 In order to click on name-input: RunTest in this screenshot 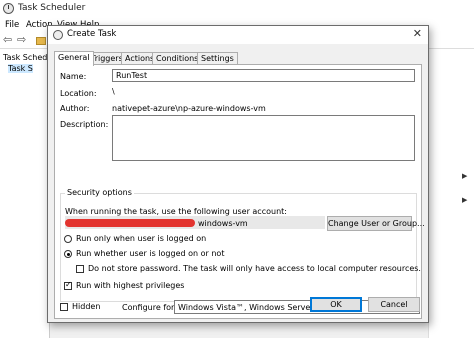, I will do `click(263, 75)`.